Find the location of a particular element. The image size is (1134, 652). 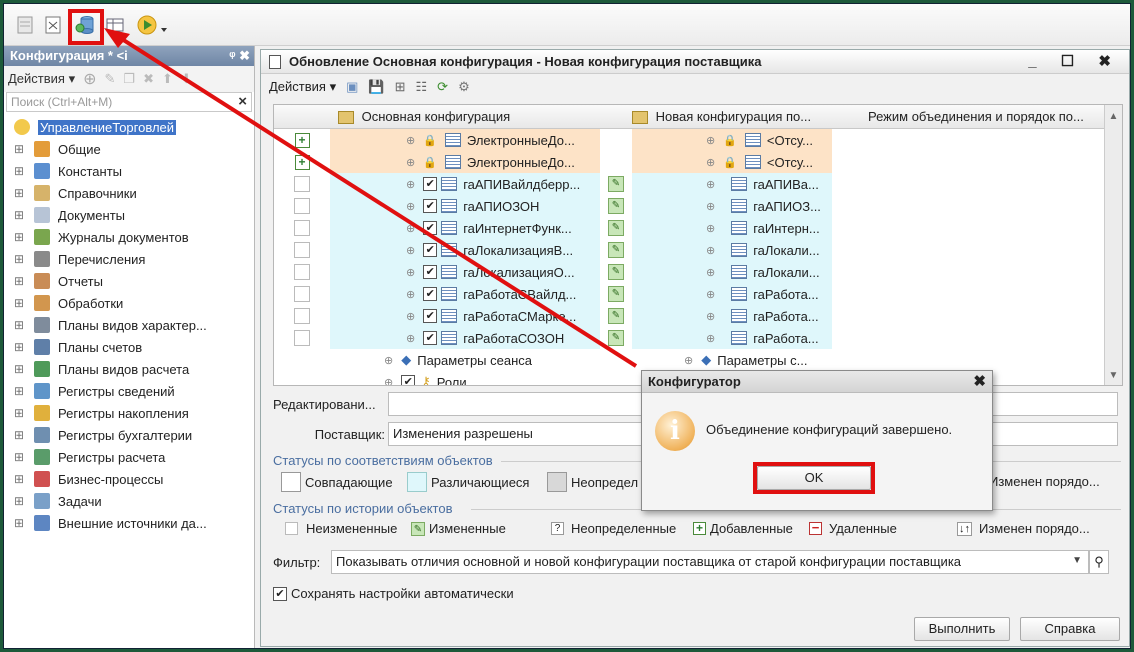

tree-icon: ⊞ is located at coordinates (400, 87).